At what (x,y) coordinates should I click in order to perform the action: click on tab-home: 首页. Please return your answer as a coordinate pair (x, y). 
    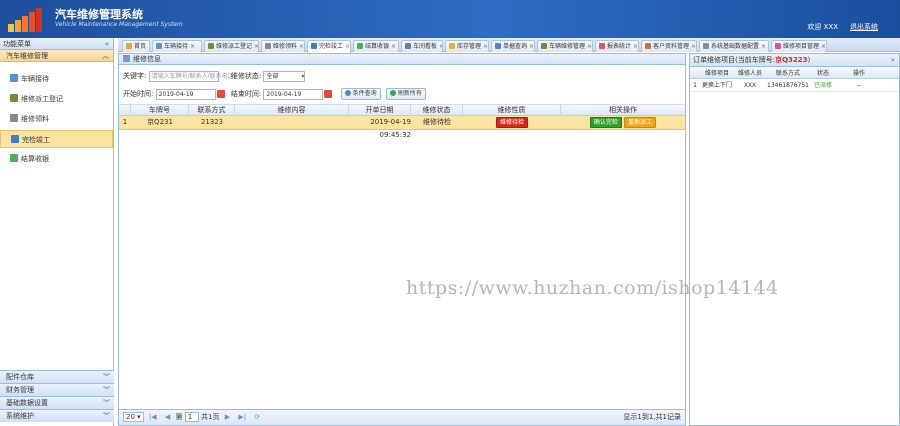
    Looking at the image, I should click on (136, 46).